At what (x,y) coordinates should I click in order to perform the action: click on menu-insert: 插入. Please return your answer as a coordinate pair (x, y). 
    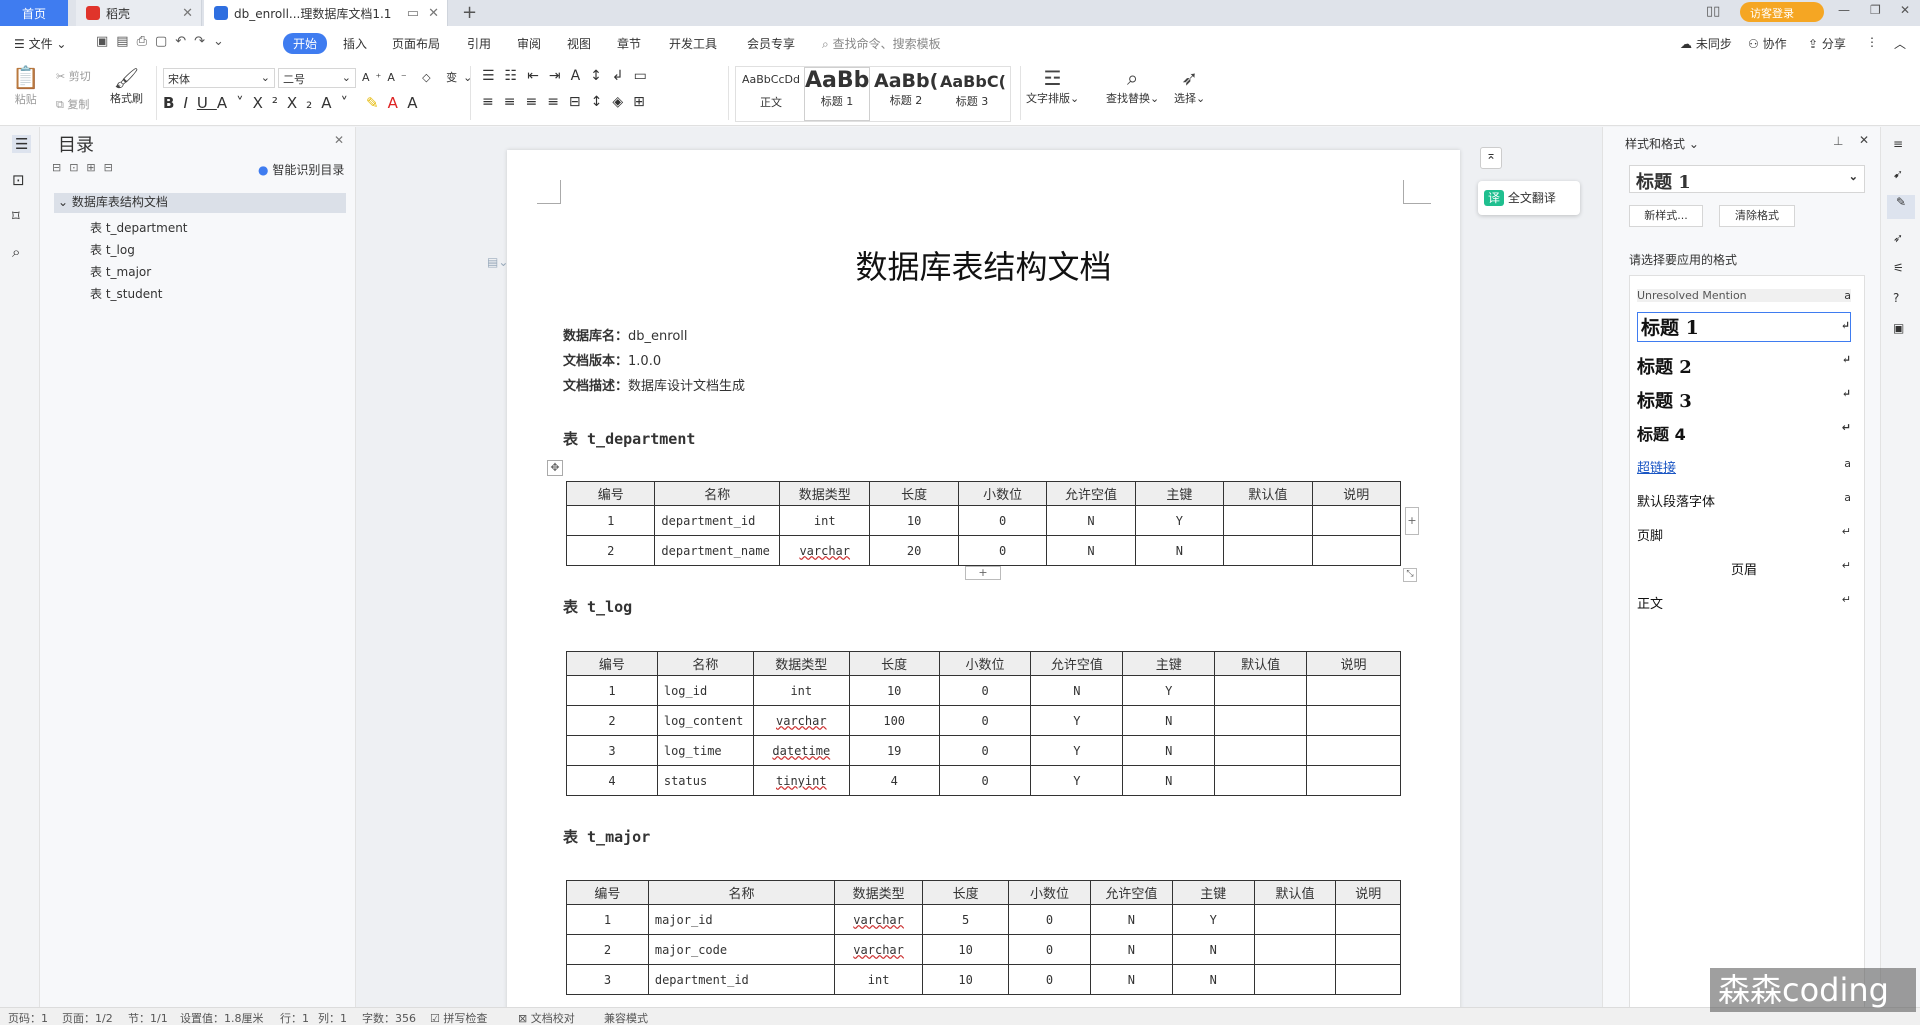
    Looking at the image, I should click on (355, 43).